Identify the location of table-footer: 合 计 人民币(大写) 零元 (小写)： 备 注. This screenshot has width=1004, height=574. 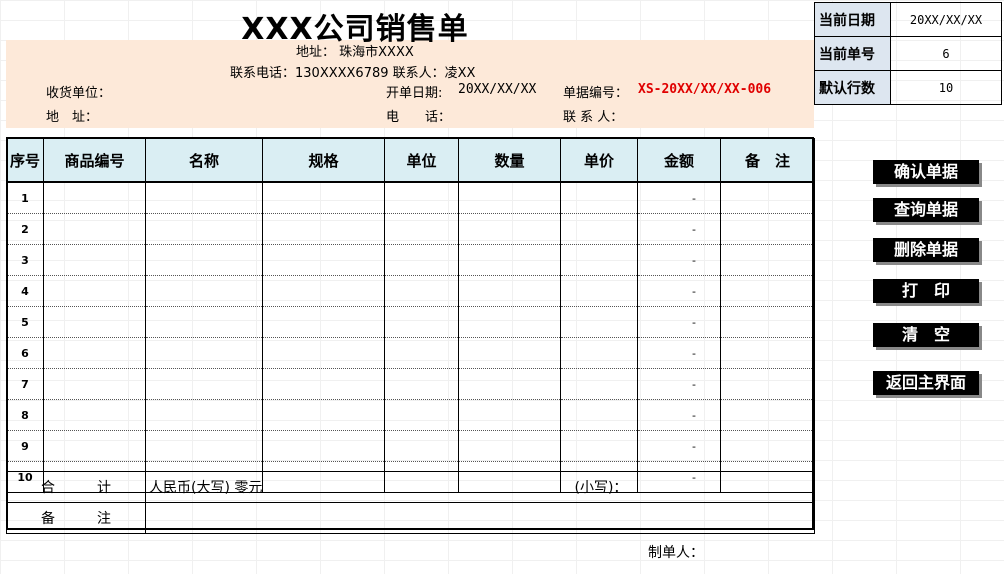
(410, 502).